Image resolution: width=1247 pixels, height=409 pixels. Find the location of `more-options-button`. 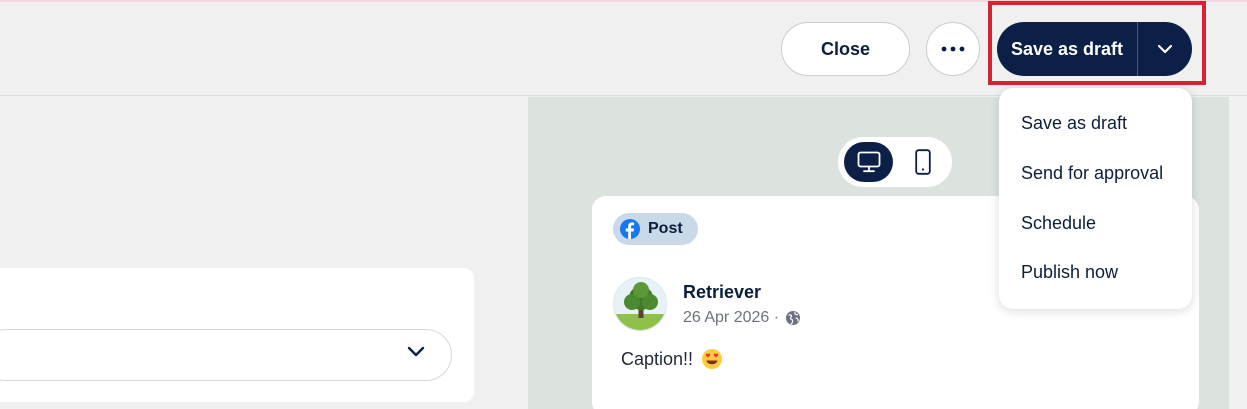

more-options-button is located at coordinates (953, 49).